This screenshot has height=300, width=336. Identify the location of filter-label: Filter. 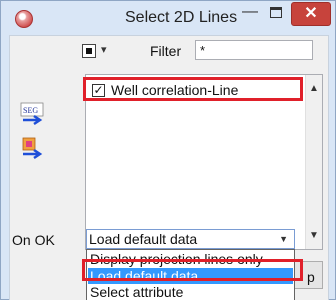
(166, 51).